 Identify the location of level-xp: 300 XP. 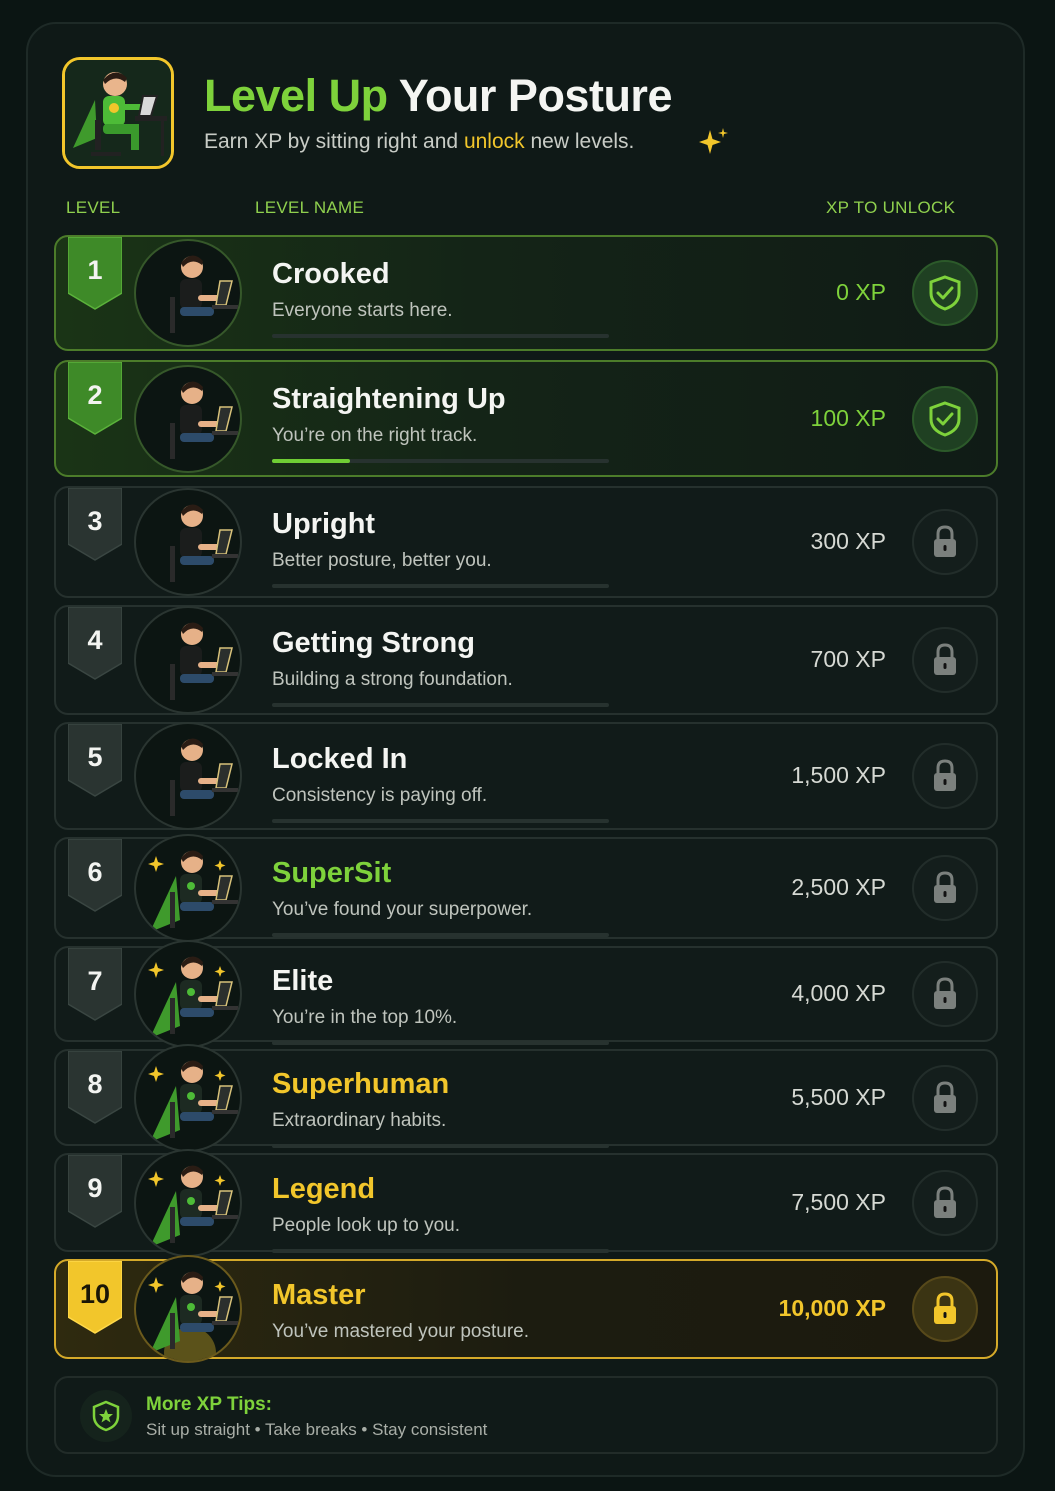
(848, 541).